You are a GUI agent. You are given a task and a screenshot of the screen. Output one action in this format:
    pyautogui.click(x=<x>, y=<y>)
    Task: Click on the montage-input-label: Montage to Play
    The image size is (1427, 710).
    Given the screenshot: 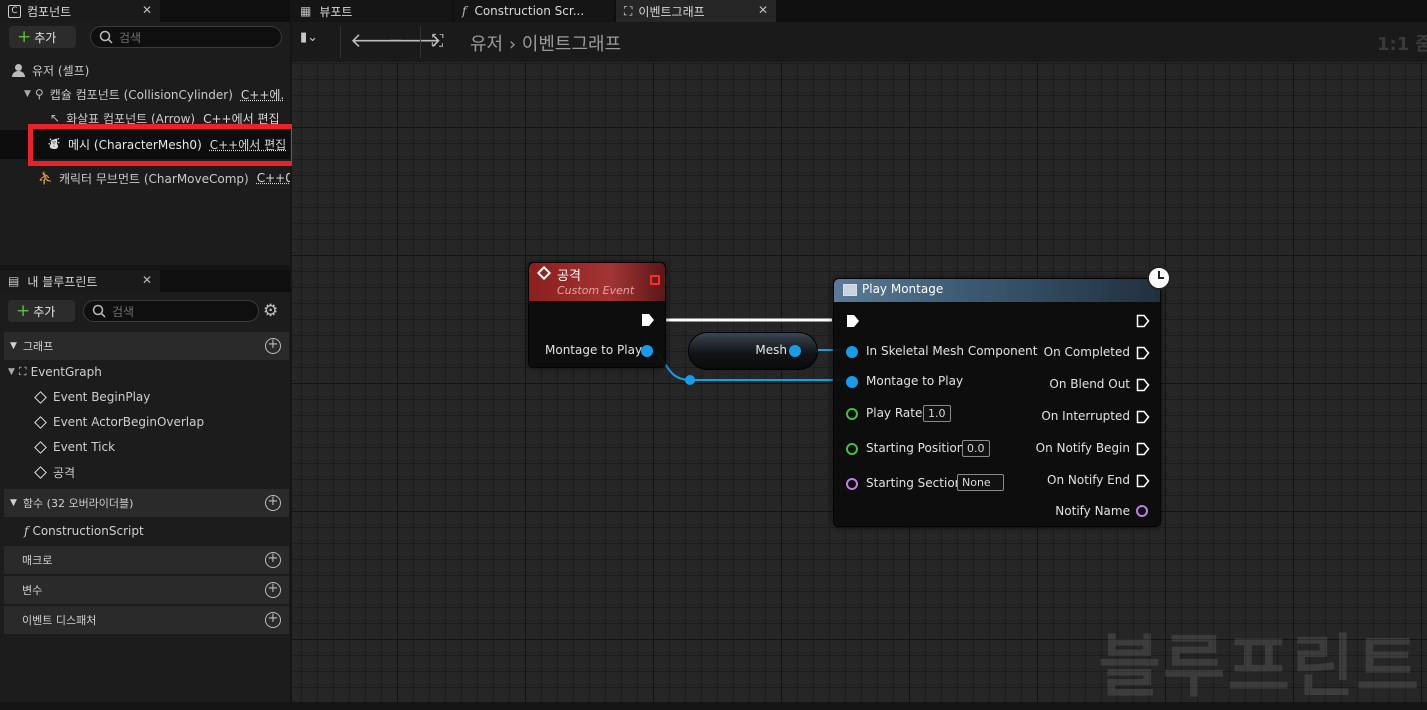 What is the action you would take?
    pyautogui.click(x=915, y=381)
    